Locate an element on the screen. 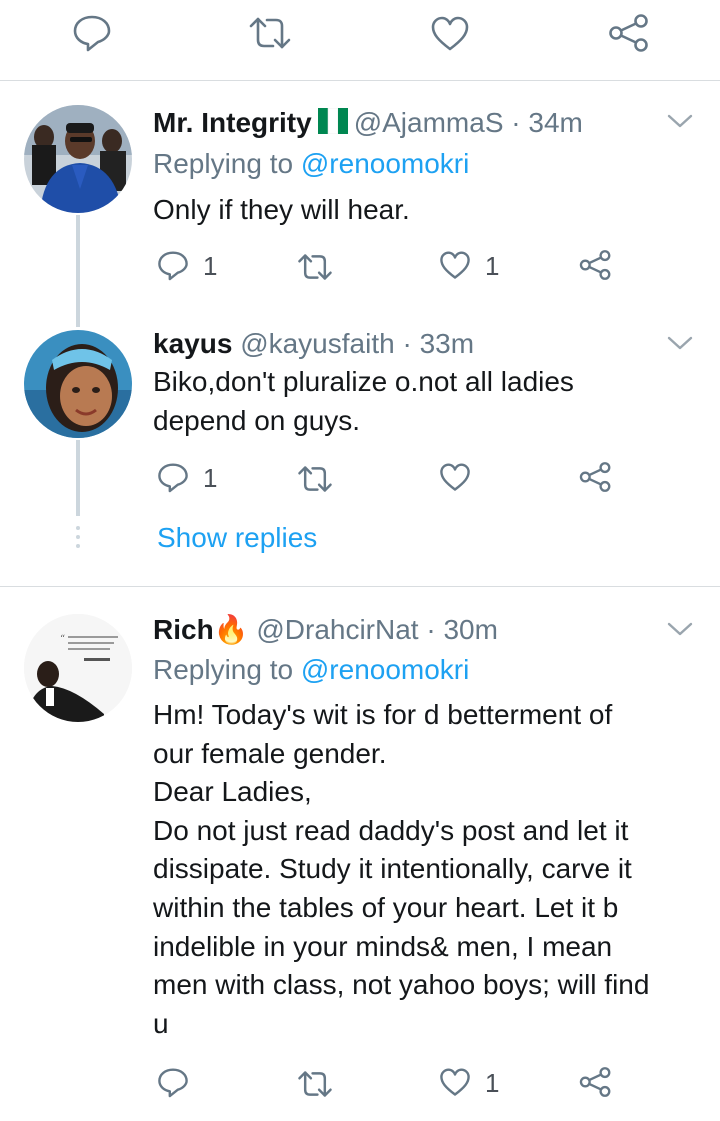 This screenshot has height=1121, width=720. tweet-header: kayus @kayusfaith · 33m is located at coordinates (313, 344).